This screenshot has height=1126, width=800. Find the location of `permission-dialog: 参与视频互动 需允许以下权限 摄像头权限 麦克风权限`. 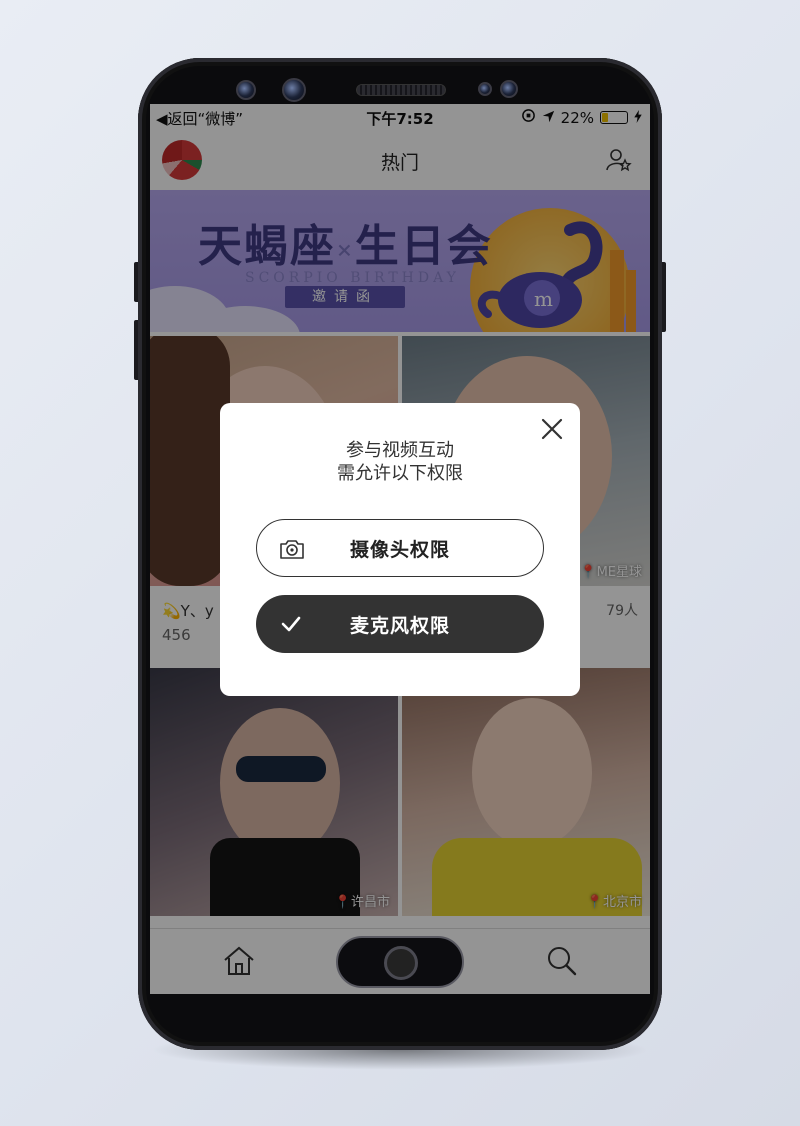

permission-dialog: 参与视频互动 需允许以下权限 摄像头权限 麦克风权限 is located at coordinates (400, 549).